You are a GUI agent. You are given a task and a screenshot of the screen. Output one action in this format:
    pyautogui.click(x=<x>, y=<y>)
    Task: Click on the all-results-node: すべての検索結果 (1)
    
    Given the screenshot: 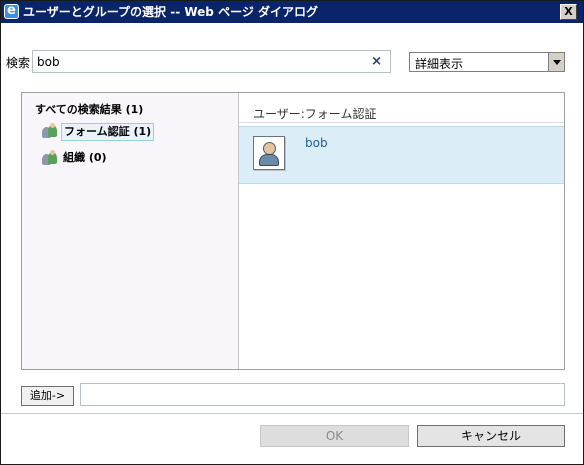 What is the action you would take?
    pyautogui.click(x=89, y=109)
    